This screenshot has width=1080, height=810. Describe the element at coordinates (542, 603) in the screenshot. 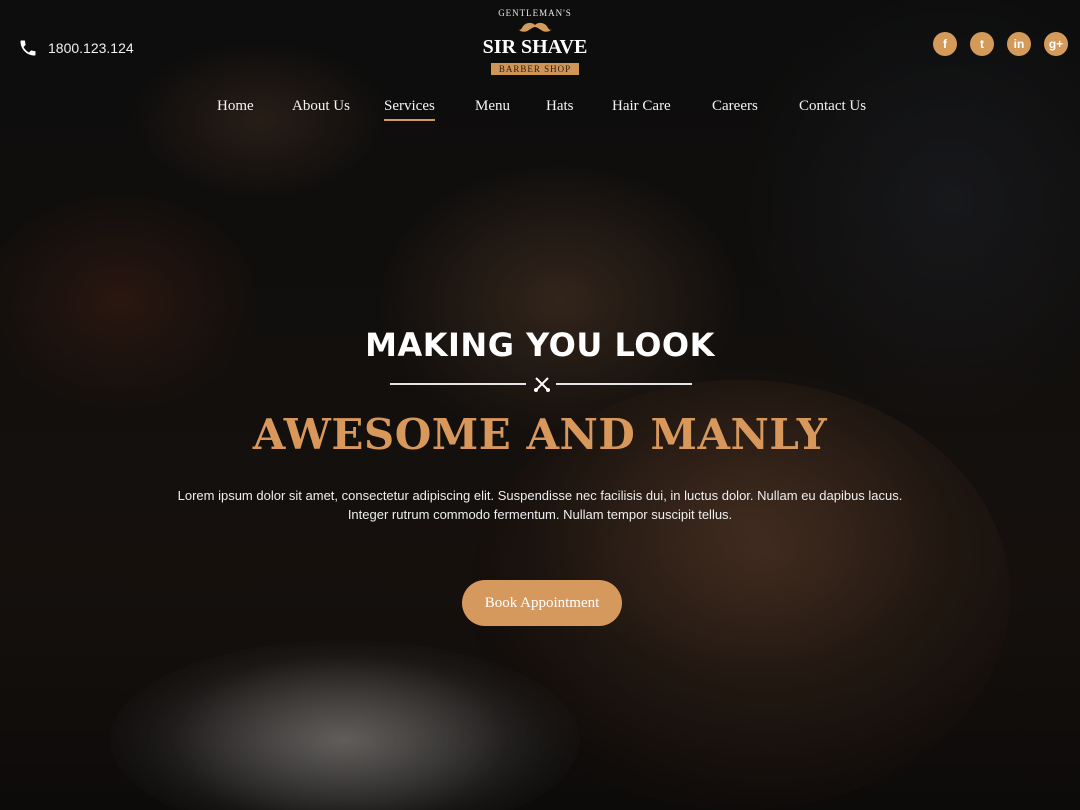

I see `book-appointment-button: Book Appointment` at that location.